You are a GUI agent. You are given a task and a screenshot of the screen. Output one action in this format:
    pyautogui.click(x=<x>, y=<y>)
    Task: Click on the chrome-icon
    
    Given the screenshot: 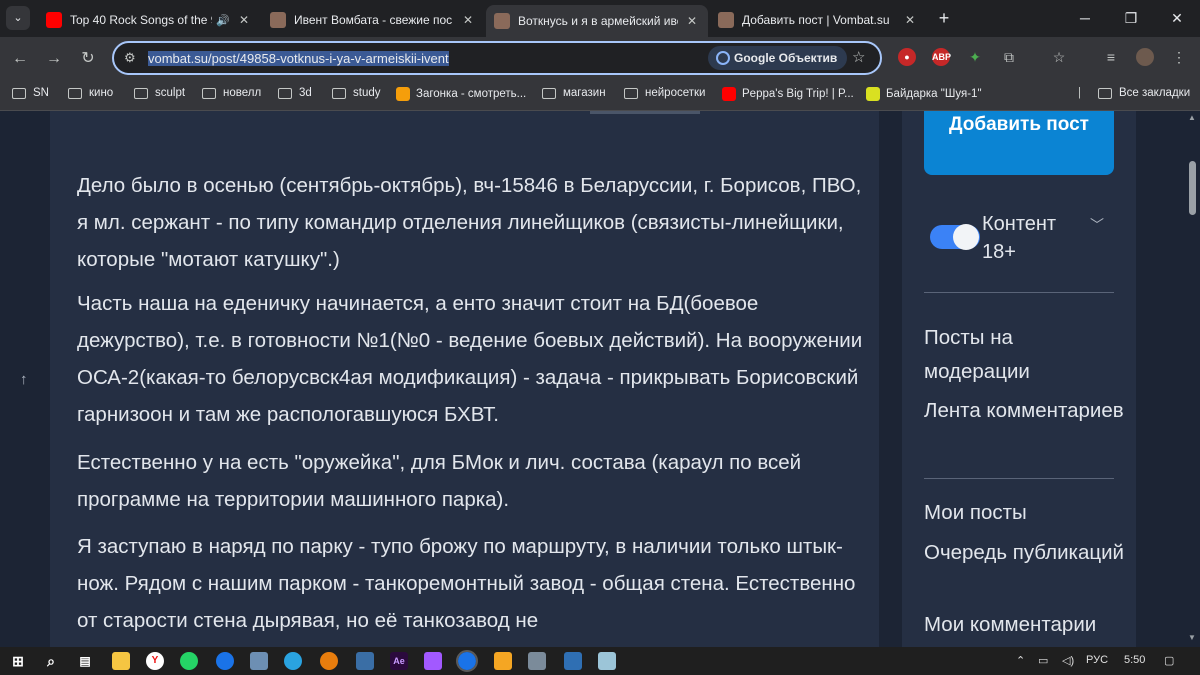 What is the action you would take?
    pyautogui.click(x=225, y=661)
    